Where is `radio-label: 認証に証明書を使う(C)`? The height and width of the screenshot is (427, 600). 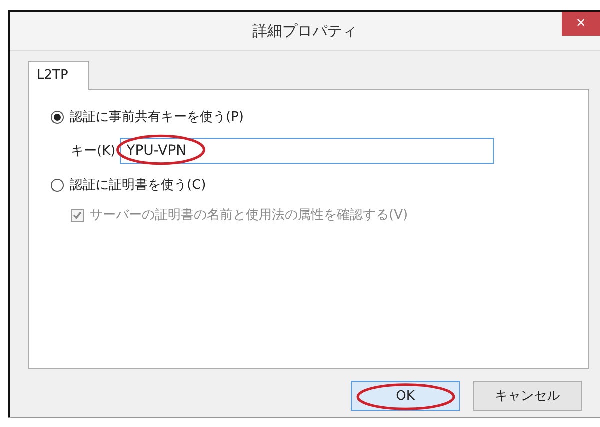 radio-label: 認証に証明書を使う(C) is located at coordinates (138, 185).